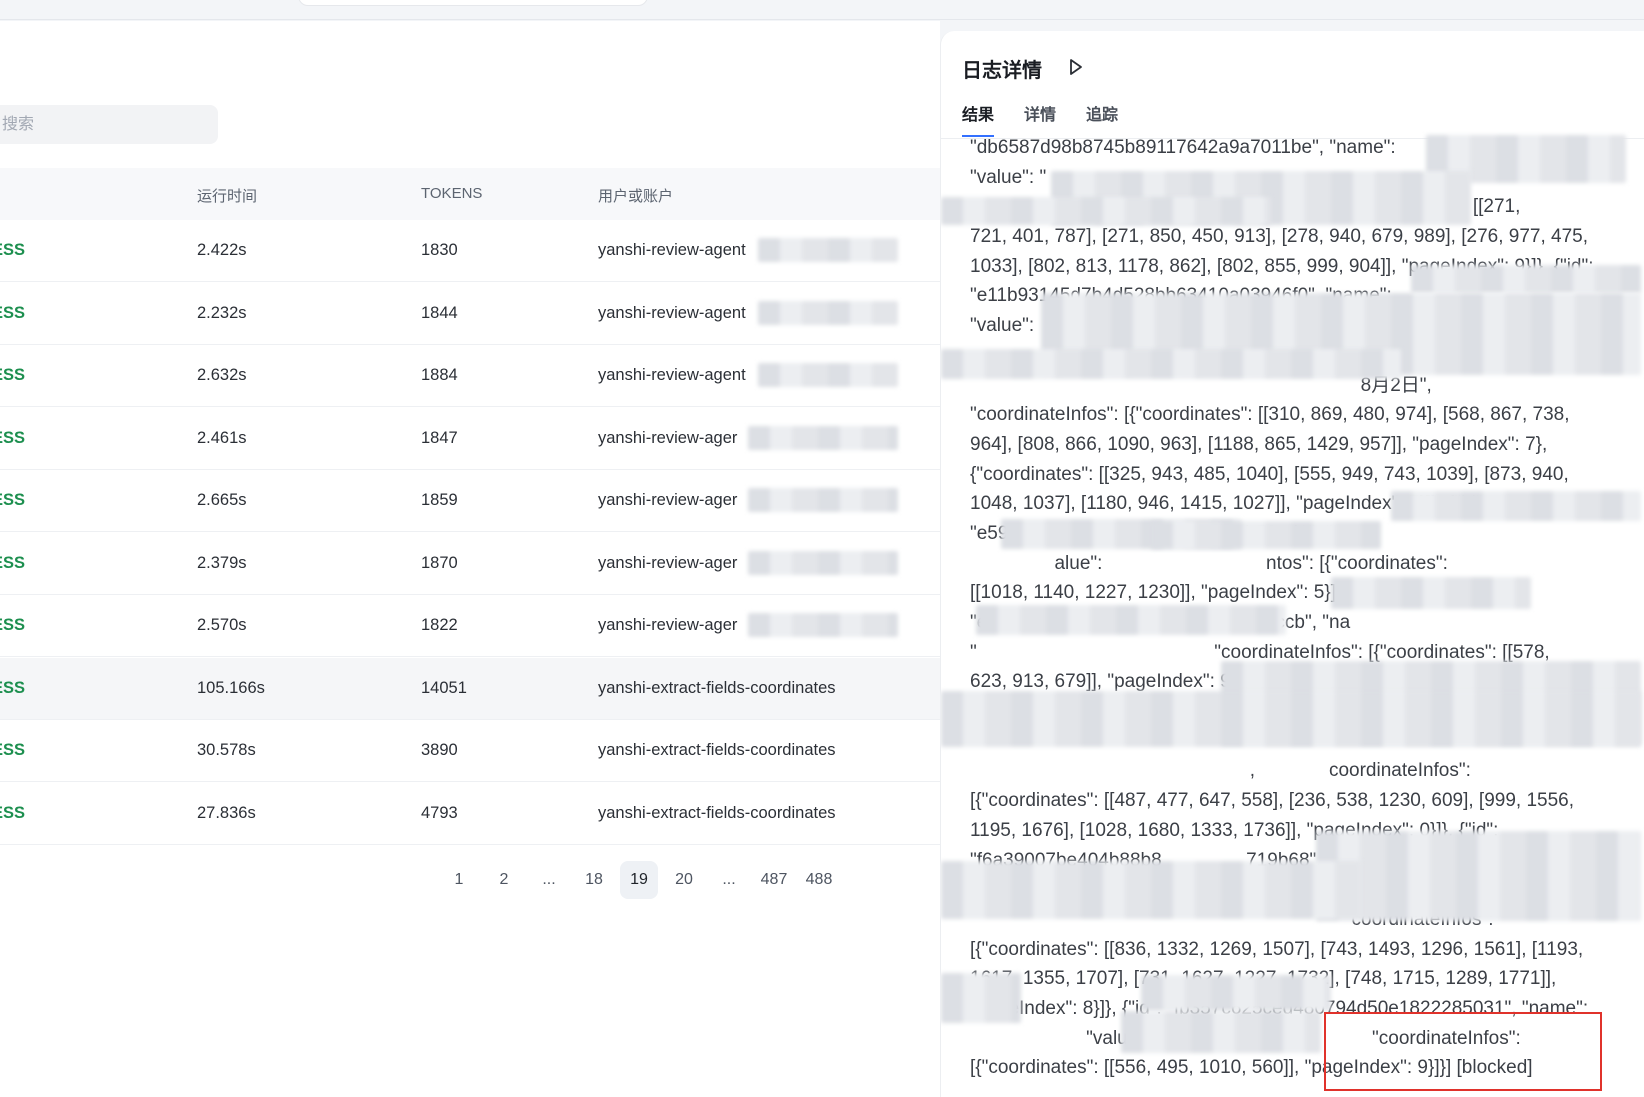  What do you see at coordinates (1209, 563) in the screenshot?
I see `log-line: alue": ntos": [{"coordinates":` at bounding box center [1209, 563].